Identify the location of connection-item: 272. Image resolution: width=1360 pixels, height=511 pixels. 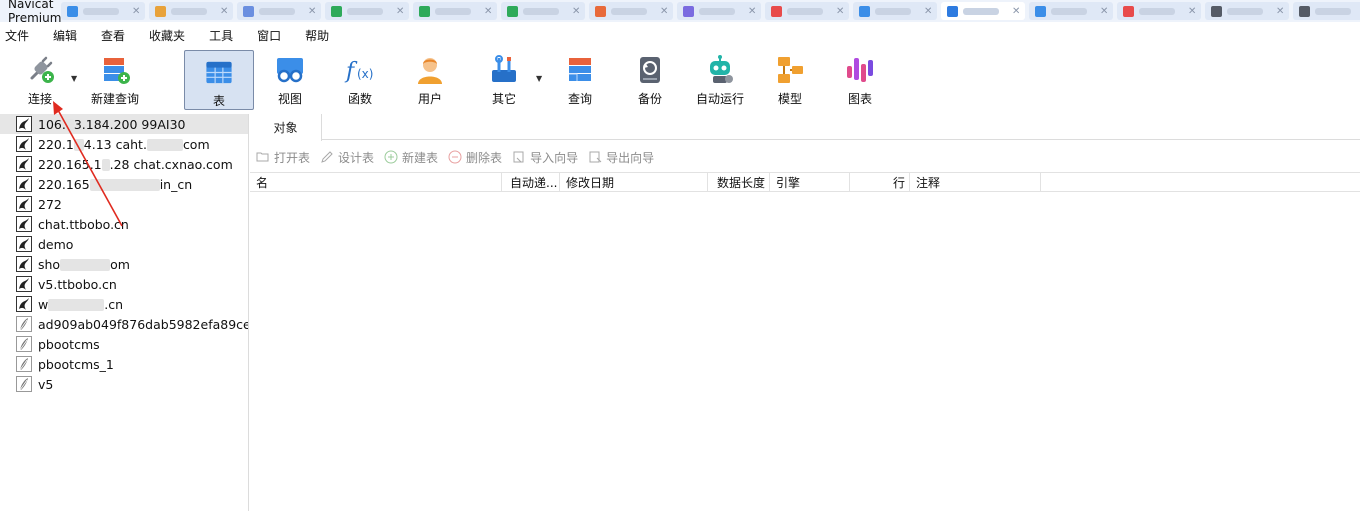
(124, 204).